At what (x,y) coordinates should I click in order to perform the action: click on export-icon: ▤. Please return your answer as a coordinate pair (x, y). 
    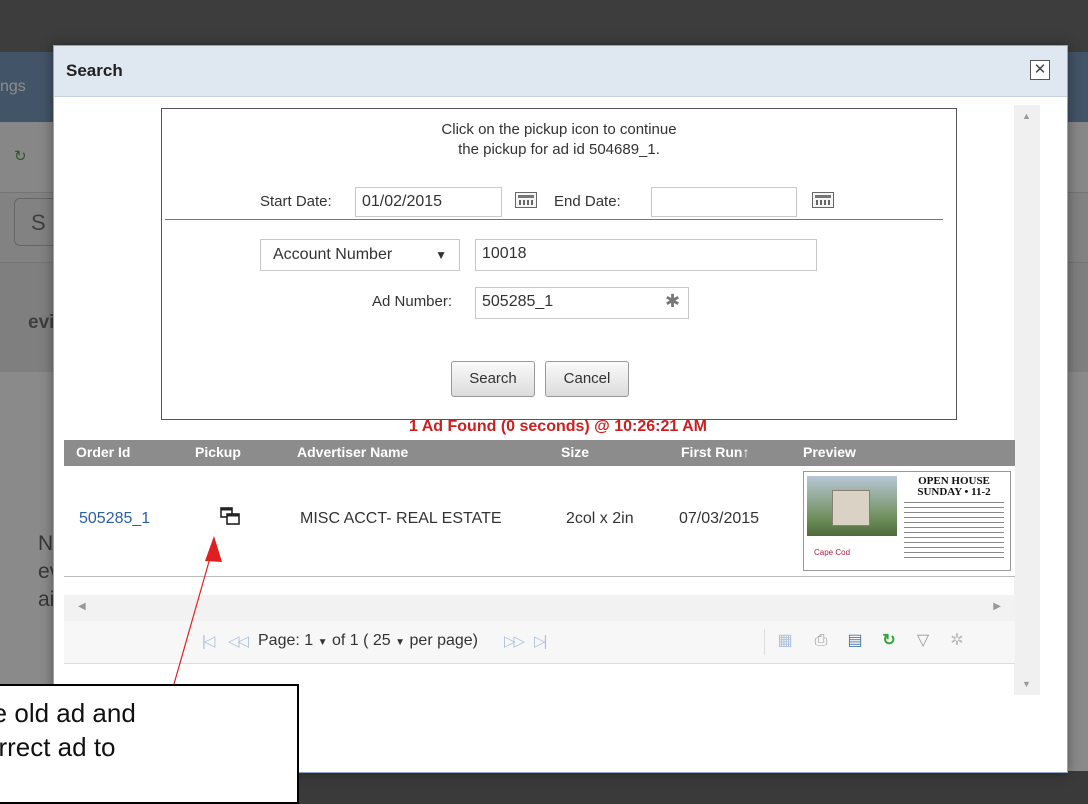
    Looking at the image, I should click on (855, 641).